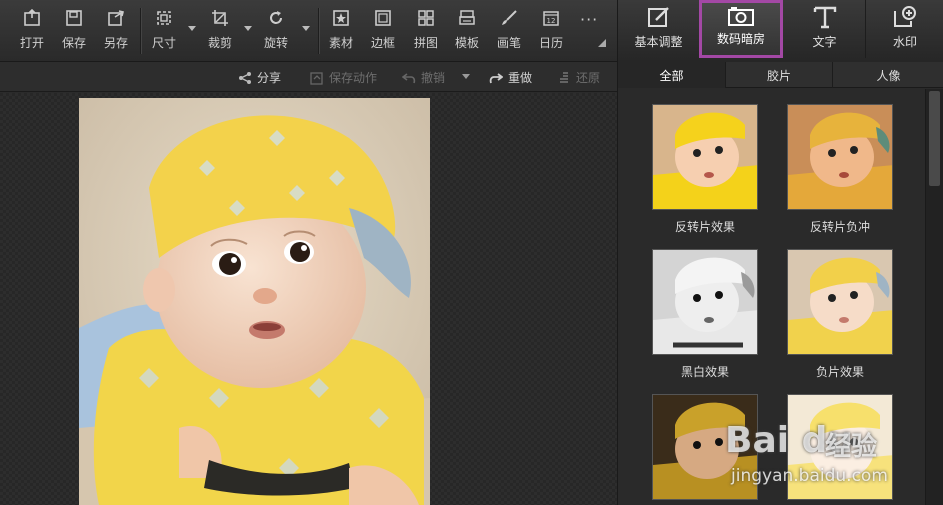  I want to click on effect-thumbnail: 反转片效果, so click(705, 169).